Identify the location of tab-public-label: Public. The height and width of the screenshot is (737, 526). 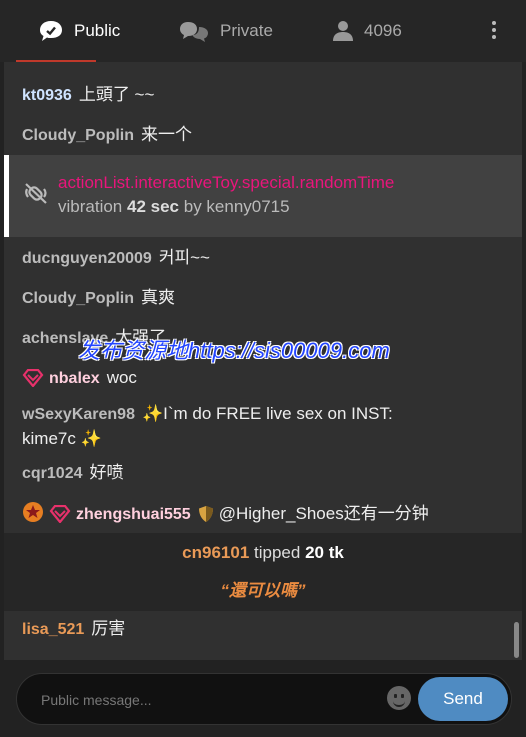
(97, 30).